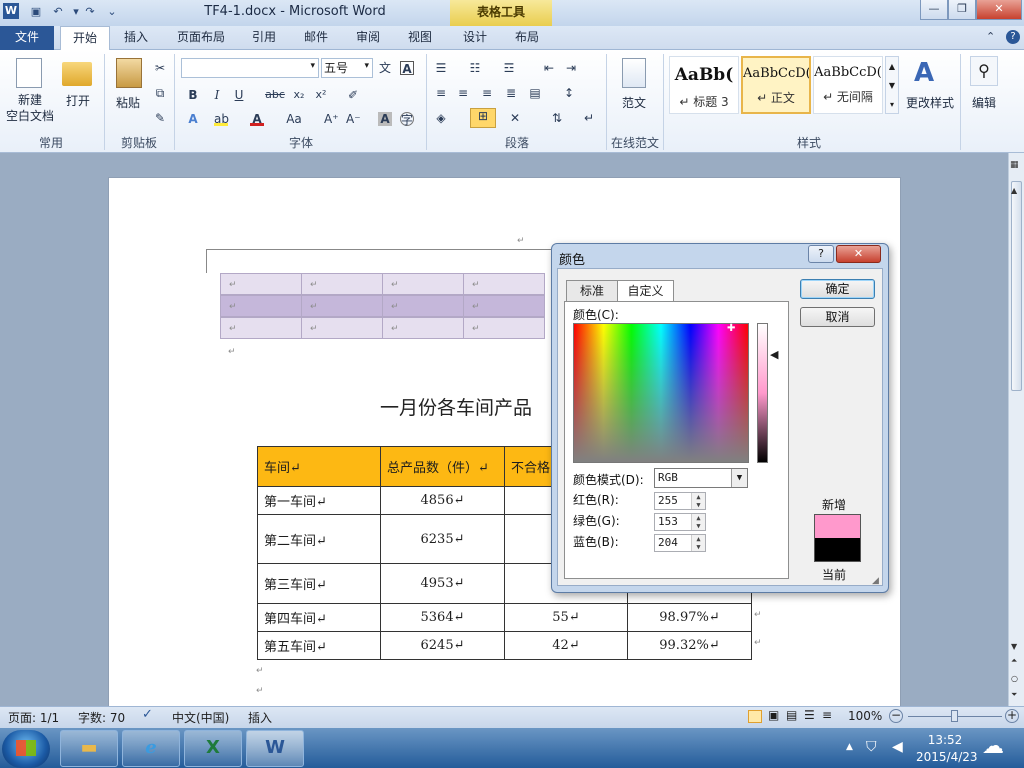 The height and width of the screenshot is (768, 1024). What do you see at coordinates (569, 93) in the screenshot?
I see `line-spacing-icon: ↕` at bounding box center [569, 93].